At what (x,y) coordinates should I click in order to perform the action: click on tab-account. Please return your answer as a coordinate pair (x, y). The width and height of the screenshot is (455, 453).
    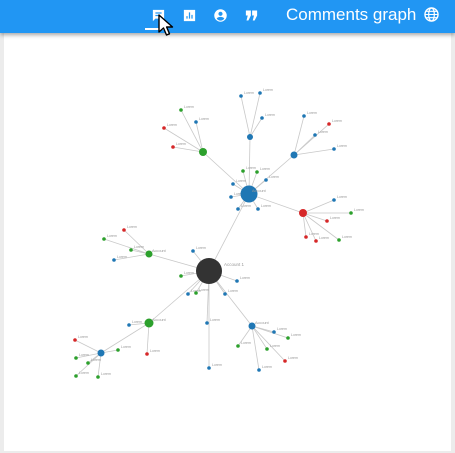
    Looking at the image, I should click on (220, 15).